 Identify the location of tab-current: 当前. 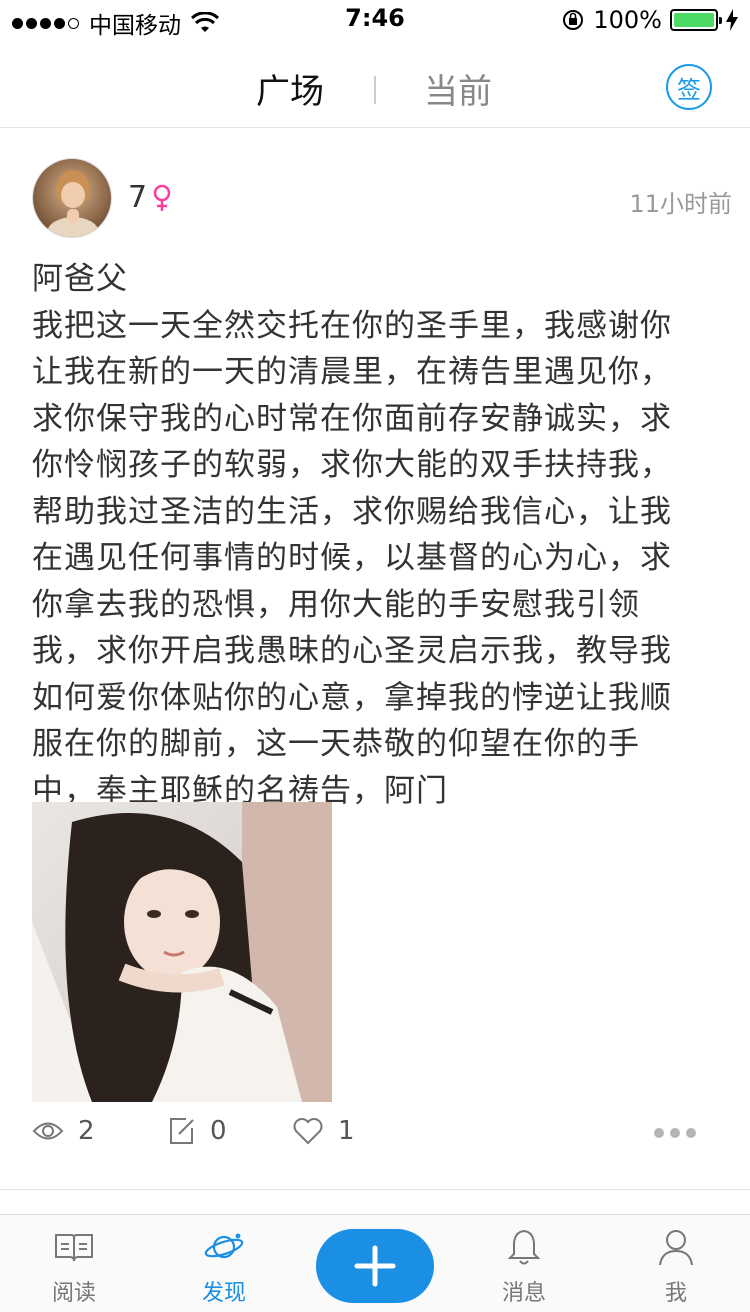
(458, 88).